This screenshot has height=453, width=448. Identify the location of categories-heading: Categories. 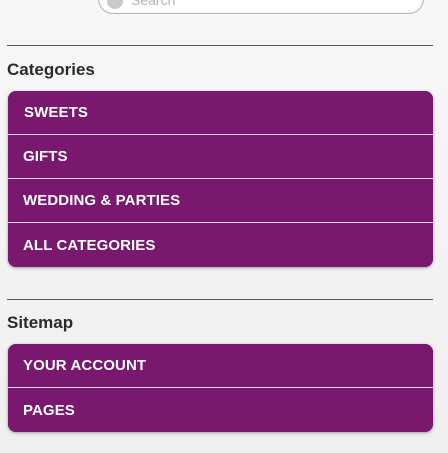
(51, 69).